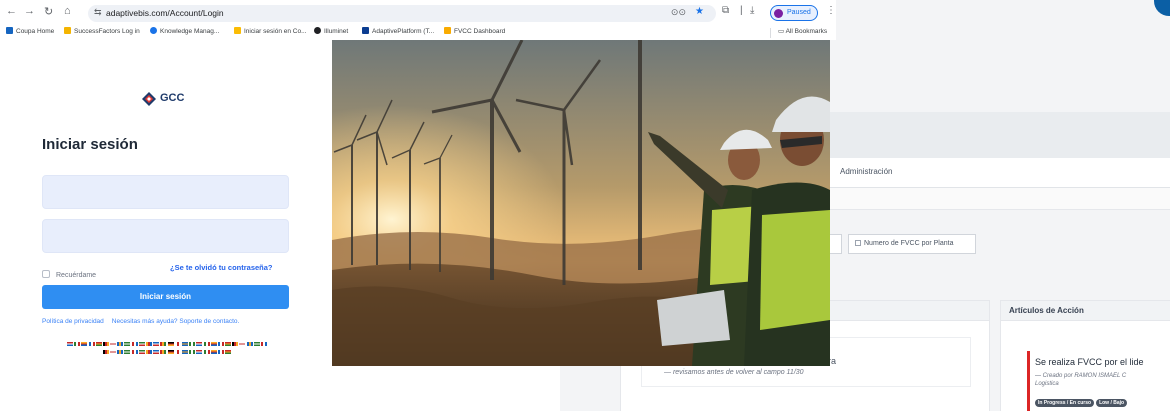 The width and height of the screenshot is (1170, 411). What do you see at coordinates (317, 30) in the screenshot?
I see `illuminet-icon` at bounding box center [317, 30].